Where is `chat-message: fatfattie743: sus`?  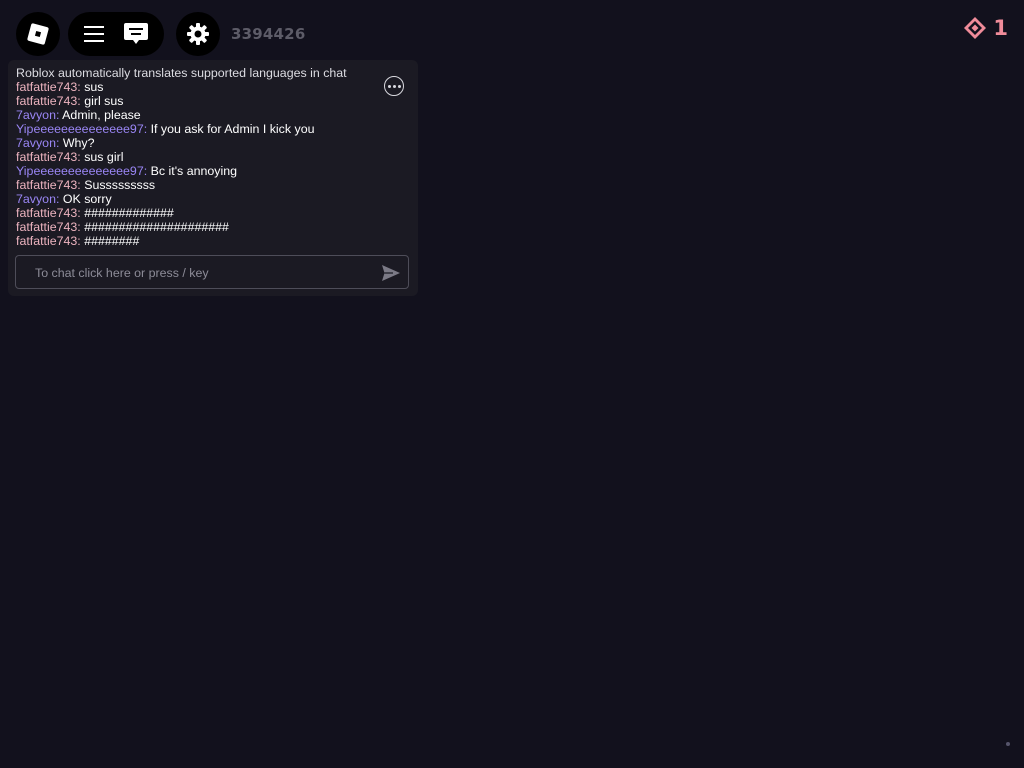
chat-message: fatfattie743: sus is located at coordinates (206, 87).